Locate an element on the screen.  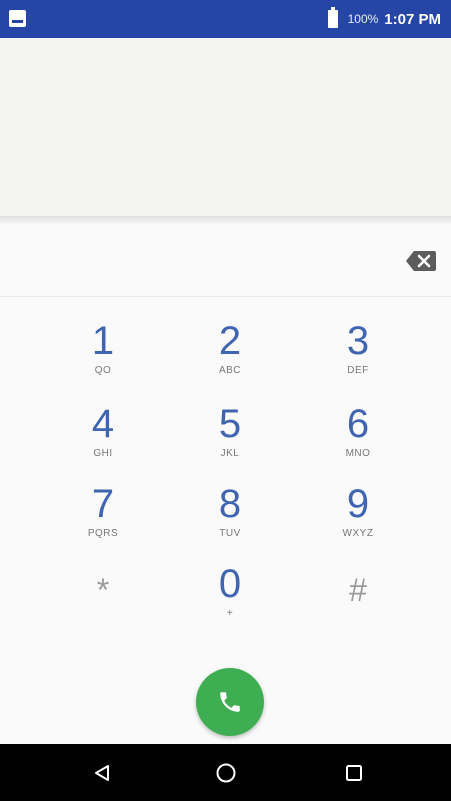
key-star-symbol: * is located at coordinates (103, 590).